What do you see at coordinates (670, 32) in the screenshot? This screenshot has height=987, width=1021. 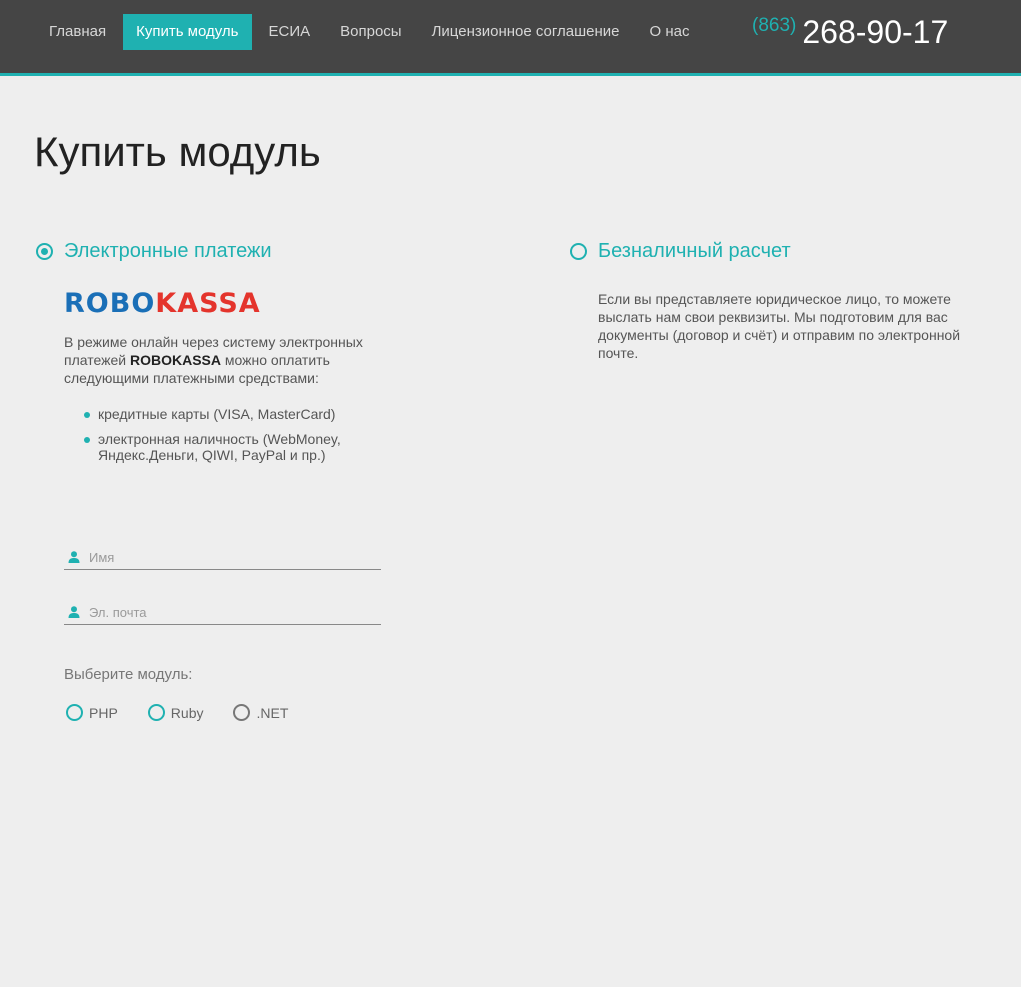 I see `nav-item-about: О нас` at bounding box center [670, 32].